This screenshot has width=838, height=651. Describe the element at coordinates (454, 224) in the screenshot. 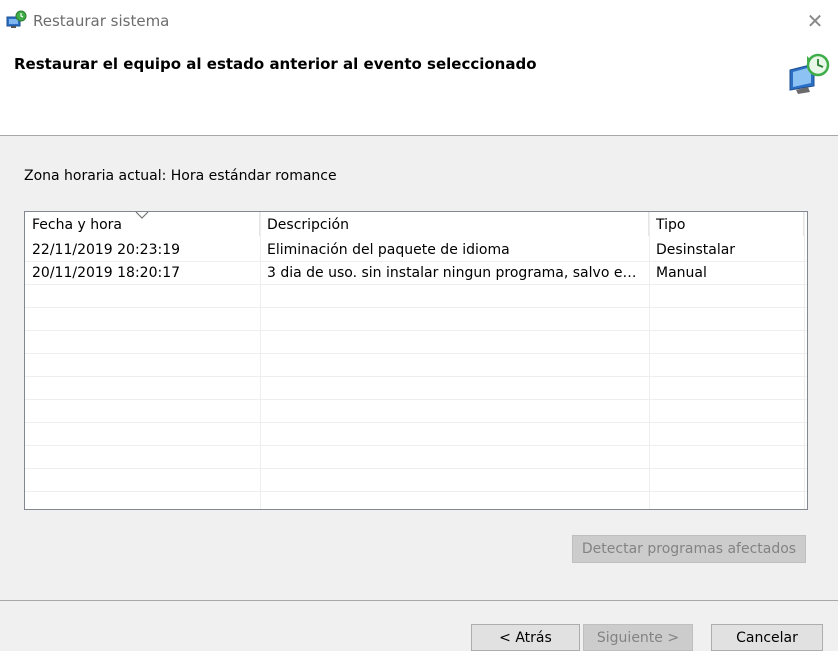

I see `column-header-description: Descripción` at that location.